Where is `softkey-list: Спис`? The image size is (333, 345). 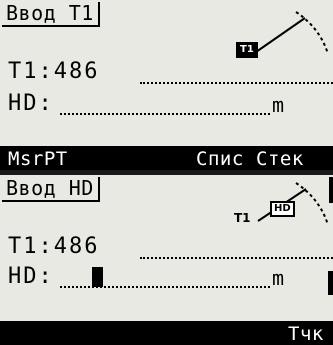
softkey-list: Спис is located at coordinates (220, 159).